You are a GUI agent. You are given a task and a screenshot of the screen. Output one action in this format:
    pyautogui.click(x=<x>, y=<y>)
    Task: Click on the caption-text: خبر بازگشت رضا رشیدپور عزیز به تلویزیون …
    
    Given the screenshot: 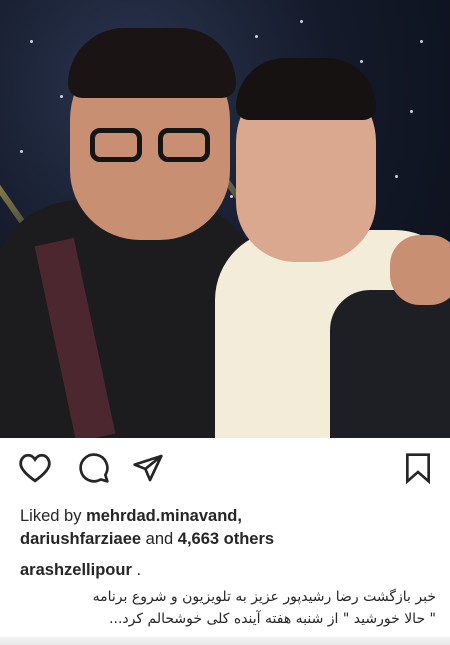 What is the action you would take?
    pyautogui.click(x=225, y=608)
    